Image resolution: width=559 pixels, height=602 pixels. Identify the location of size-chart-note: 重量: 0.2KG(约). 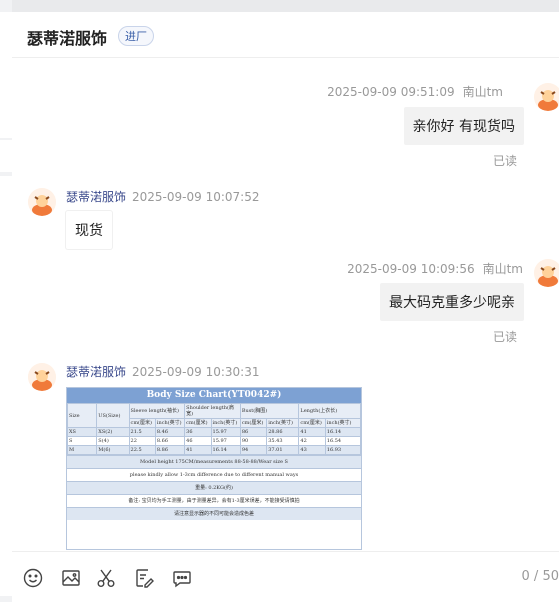
(214, 487).